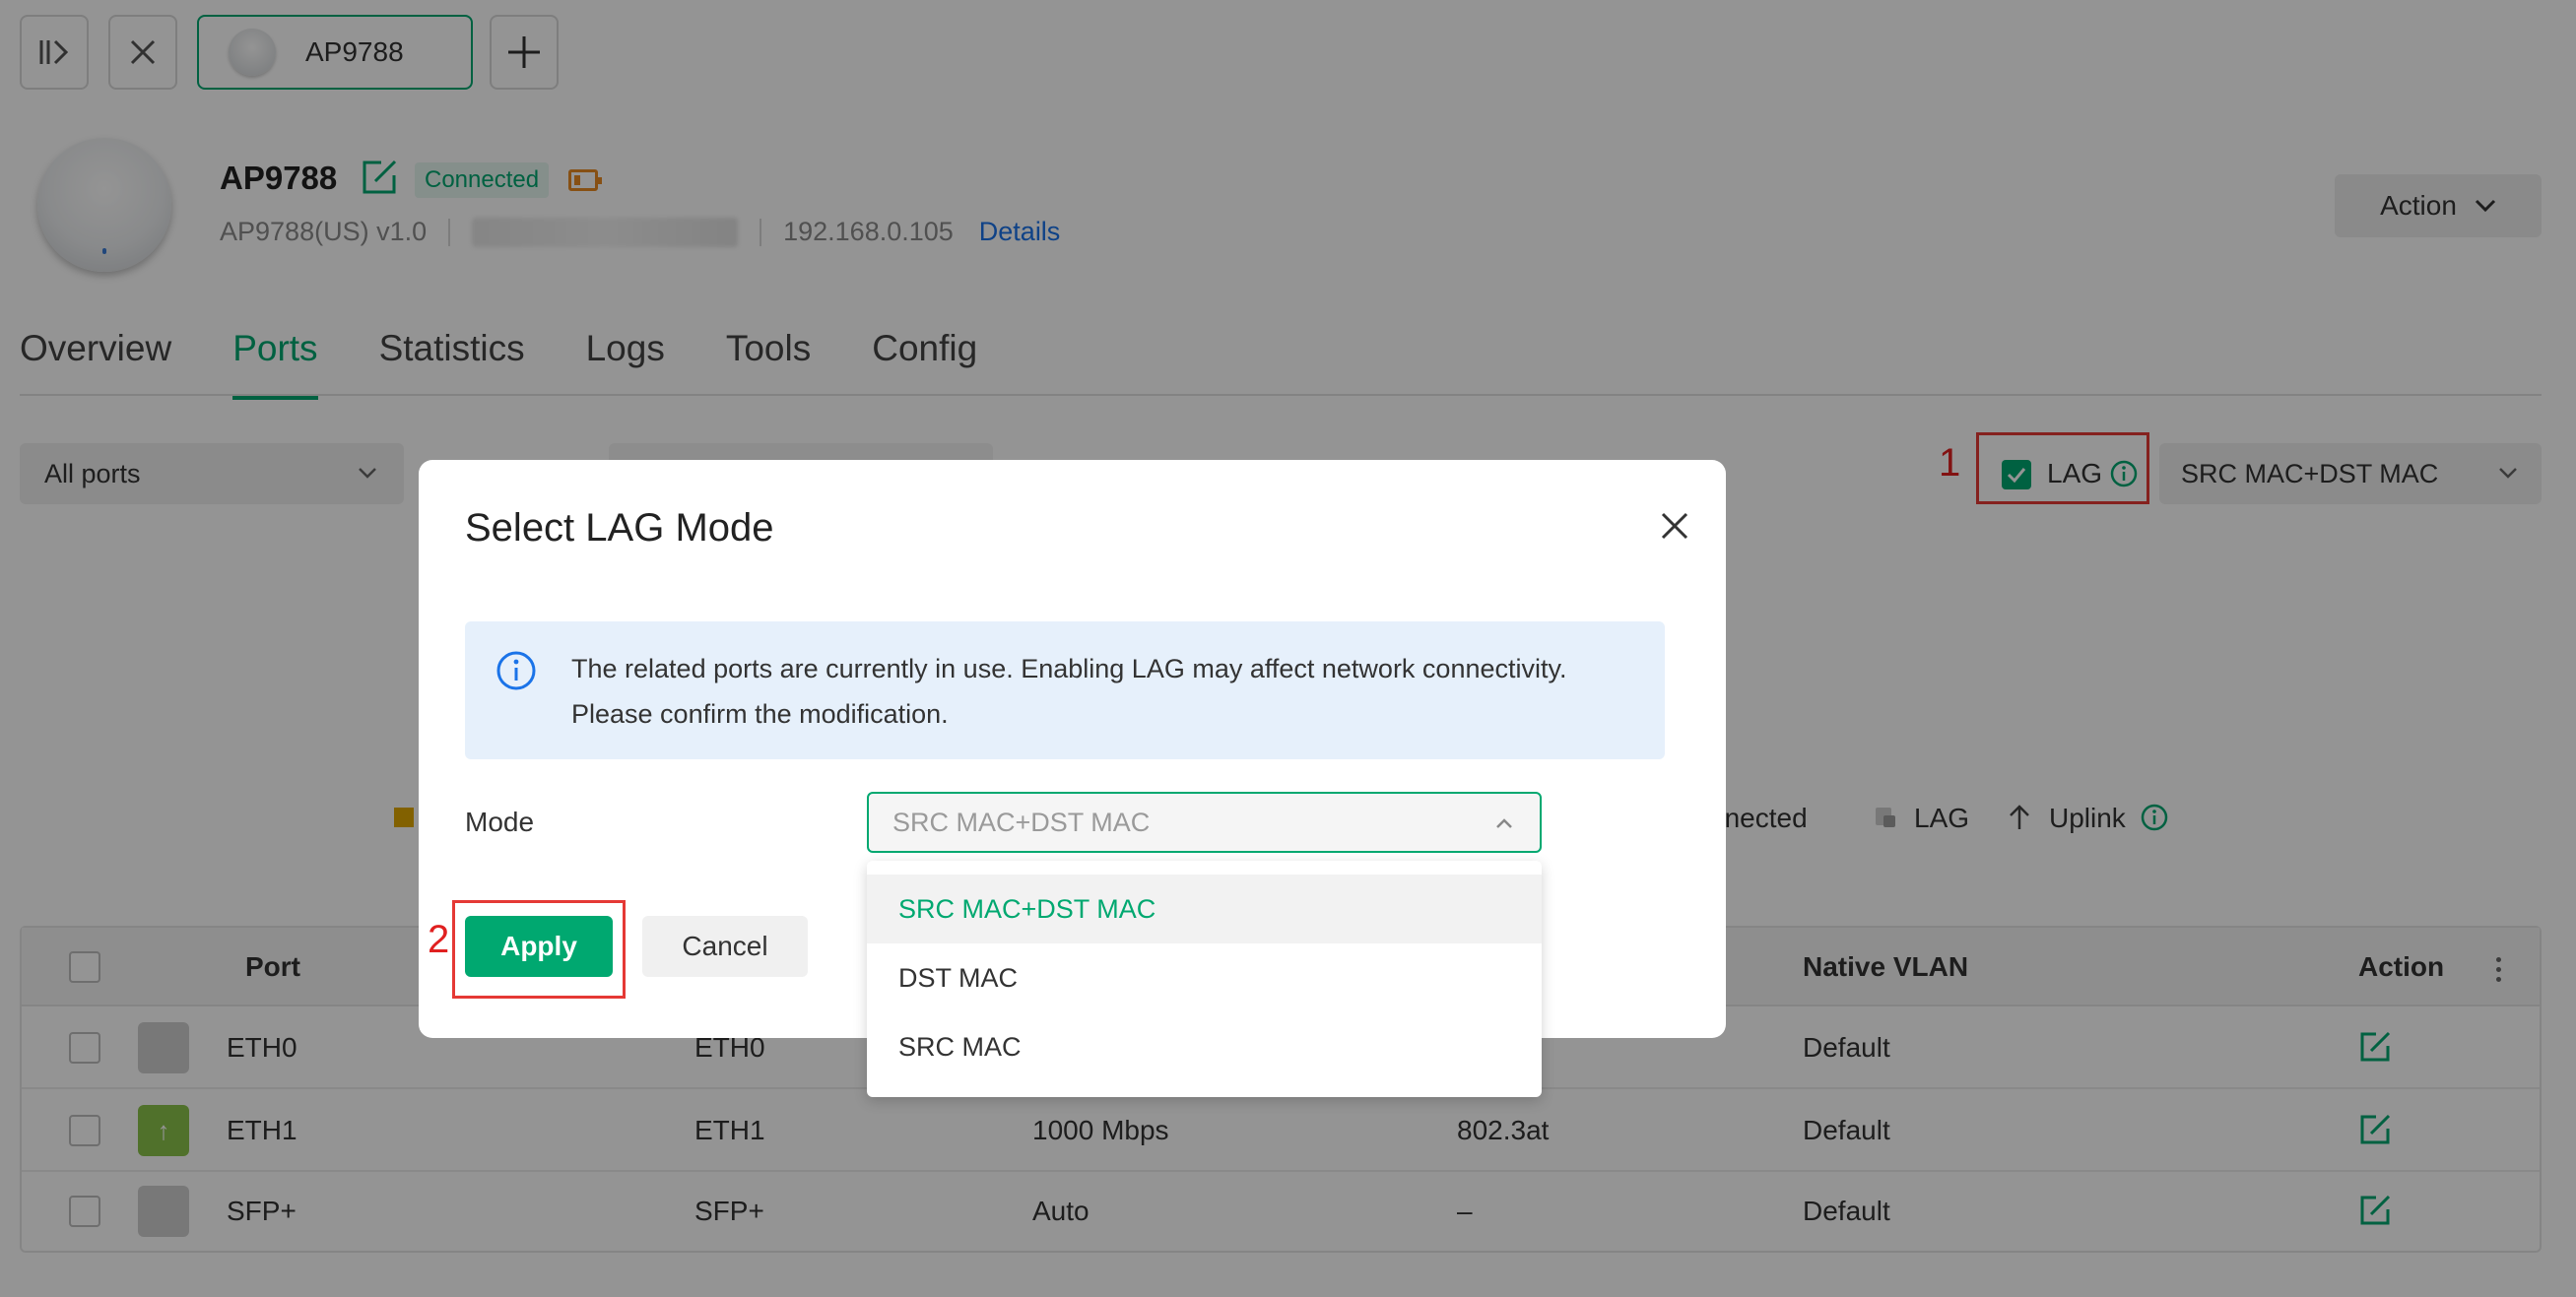 This screenshot has width=2576, height=1297. Describe the element at coordinates (1204, 909) in the screenshot. I see `mode-option-src-dst-mac: SRC MAC+DST MAC` at that location.